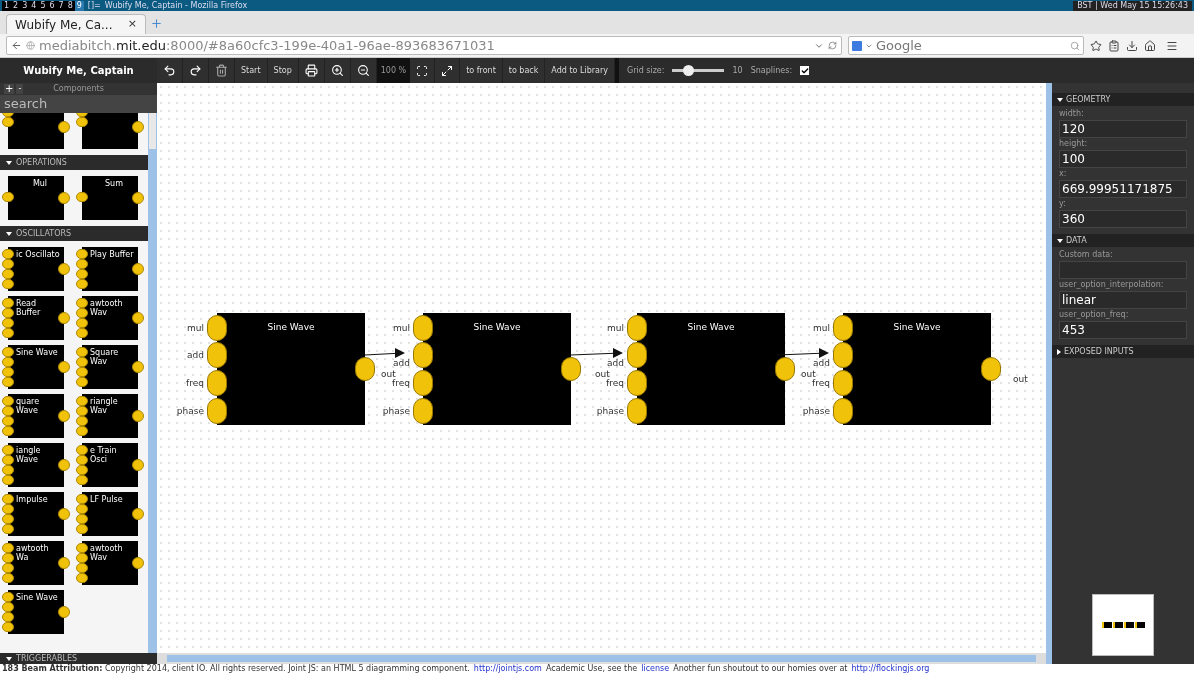  I want to click on field-input: 360, so click(1123, 219).